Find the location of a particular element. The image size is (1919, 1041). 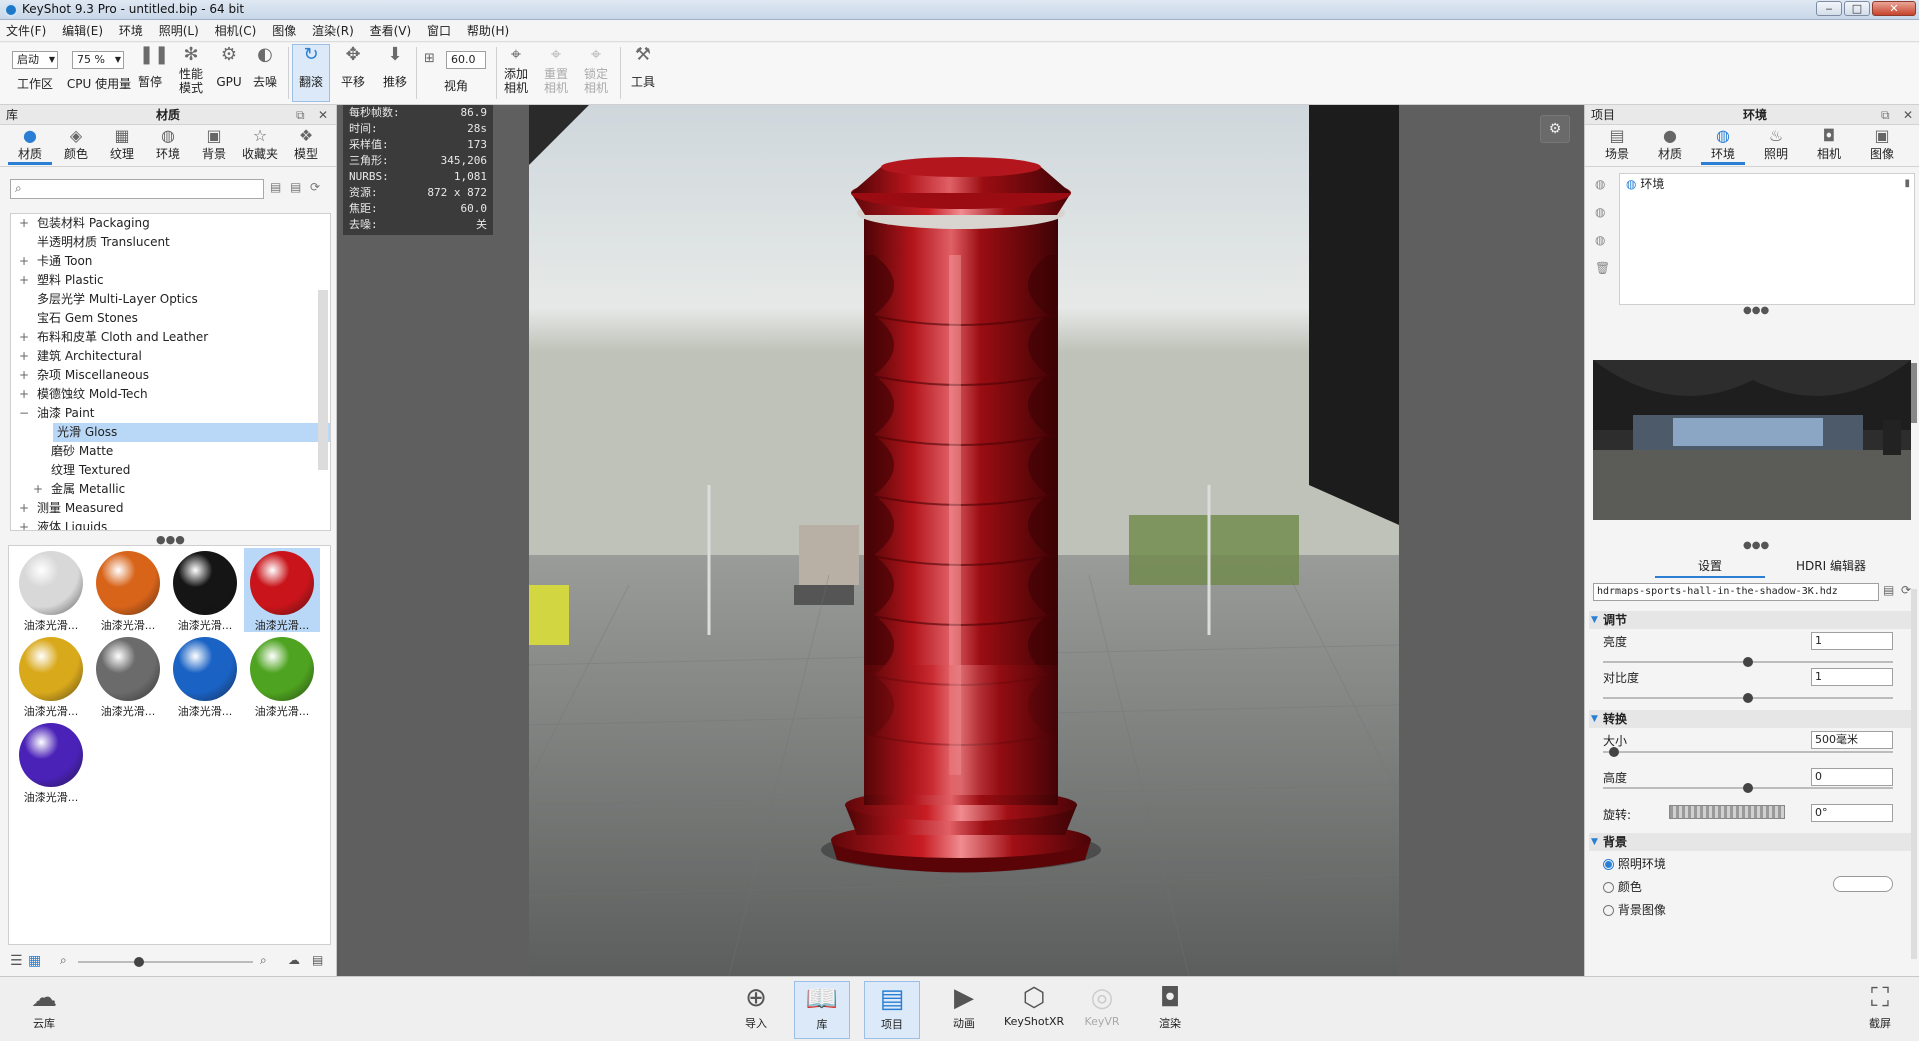

denoise-button: ◐ 去噪 is located at coordinates (265, 67).